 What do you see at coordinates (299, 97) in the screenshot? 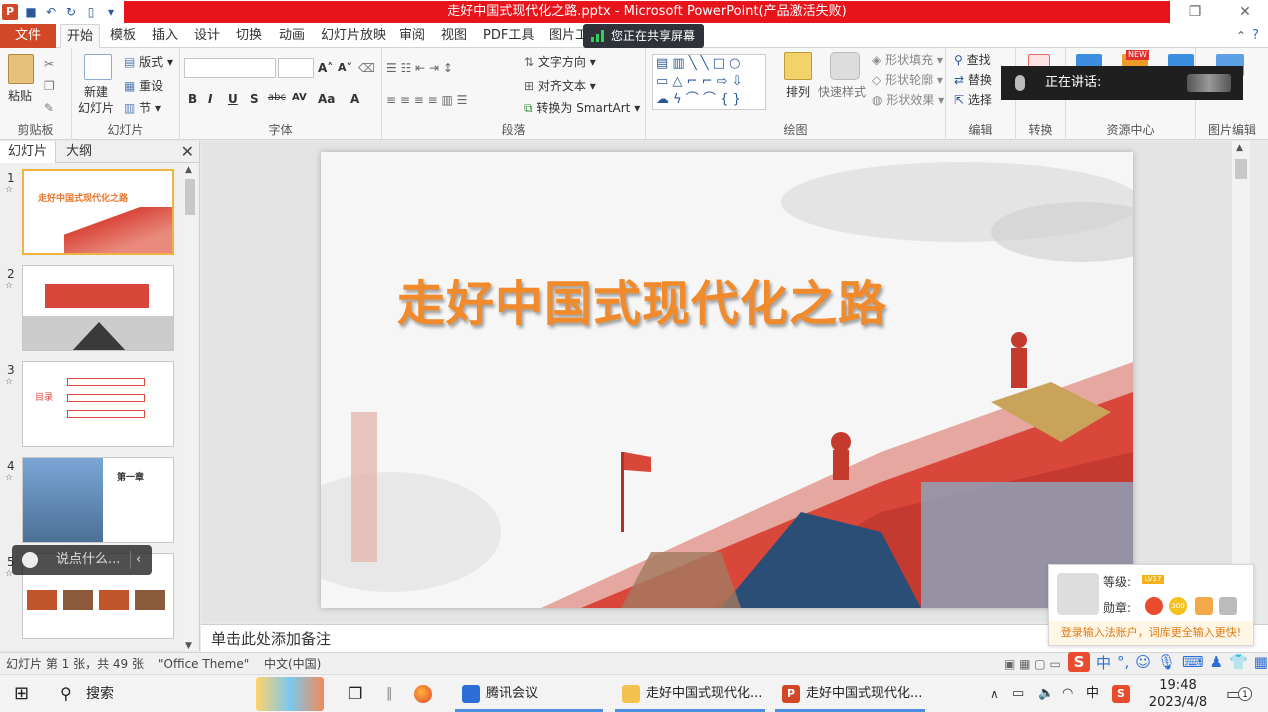
I see `char-spacing-button: AV` at bounding box center [299, 97].